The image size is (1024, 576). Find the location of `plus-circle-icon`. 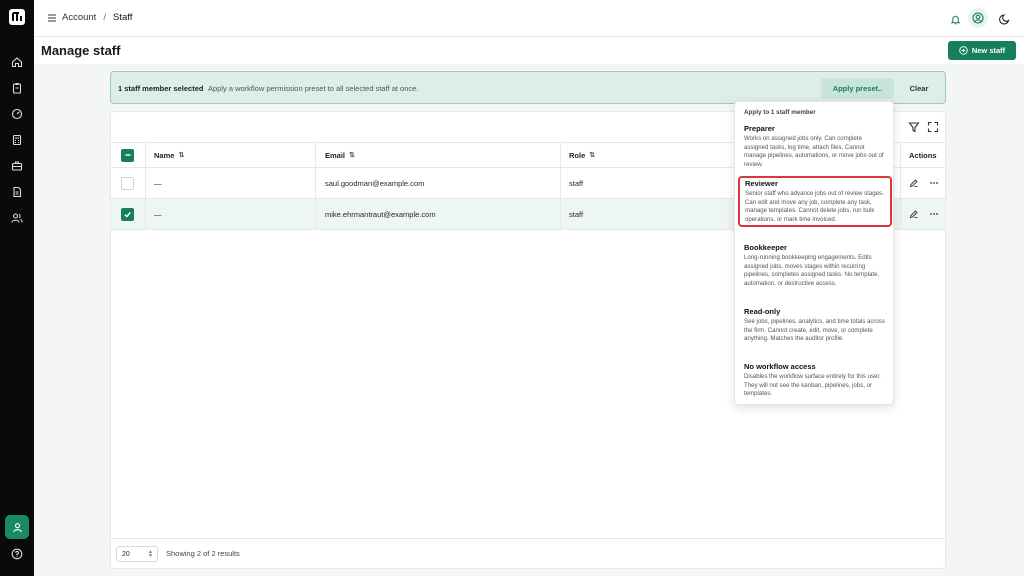

plus-circle-icon is located at coordinates (963, 50).